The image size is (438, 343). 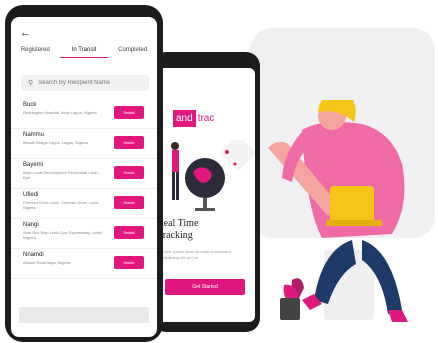 I want to click on search-icon: ⚲, so click(x=31, y=83).